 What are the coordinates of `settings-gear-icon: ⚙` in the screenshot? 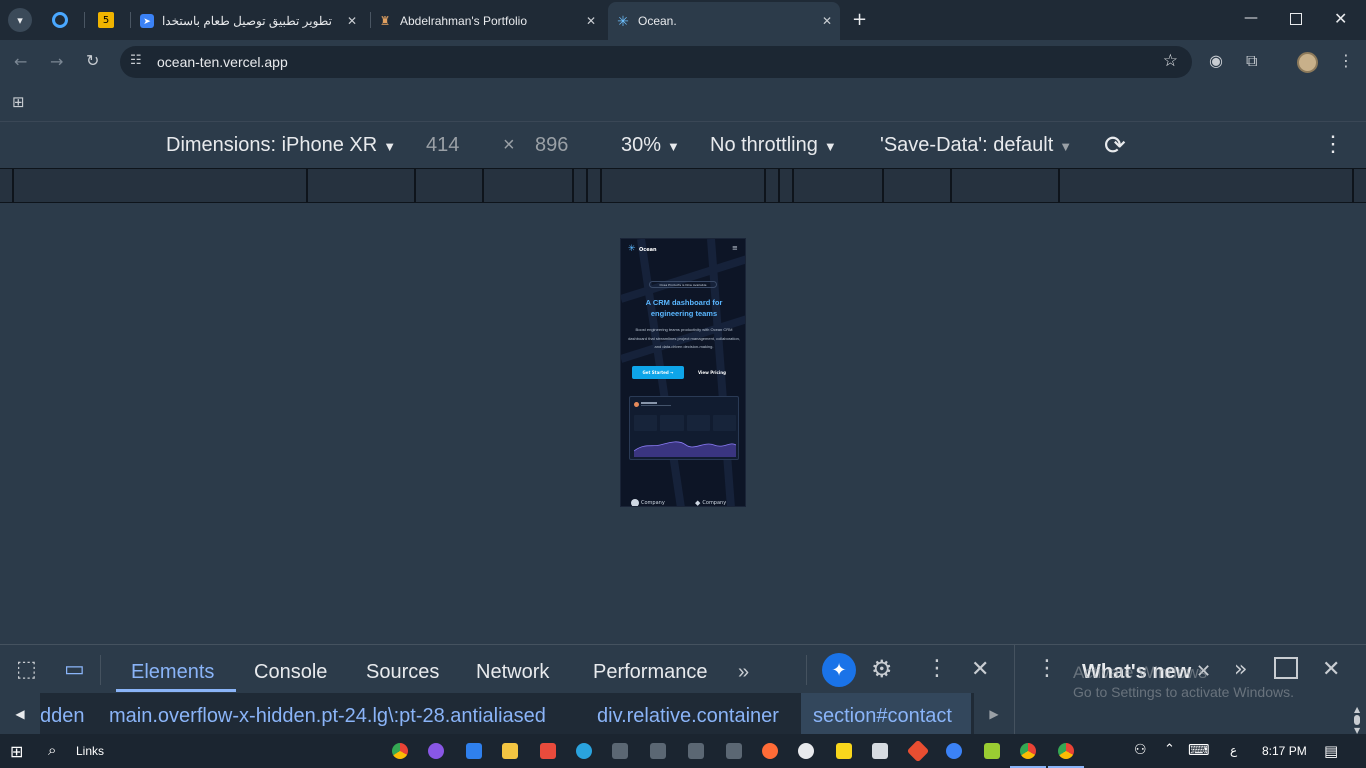 It's located at (882, 669).